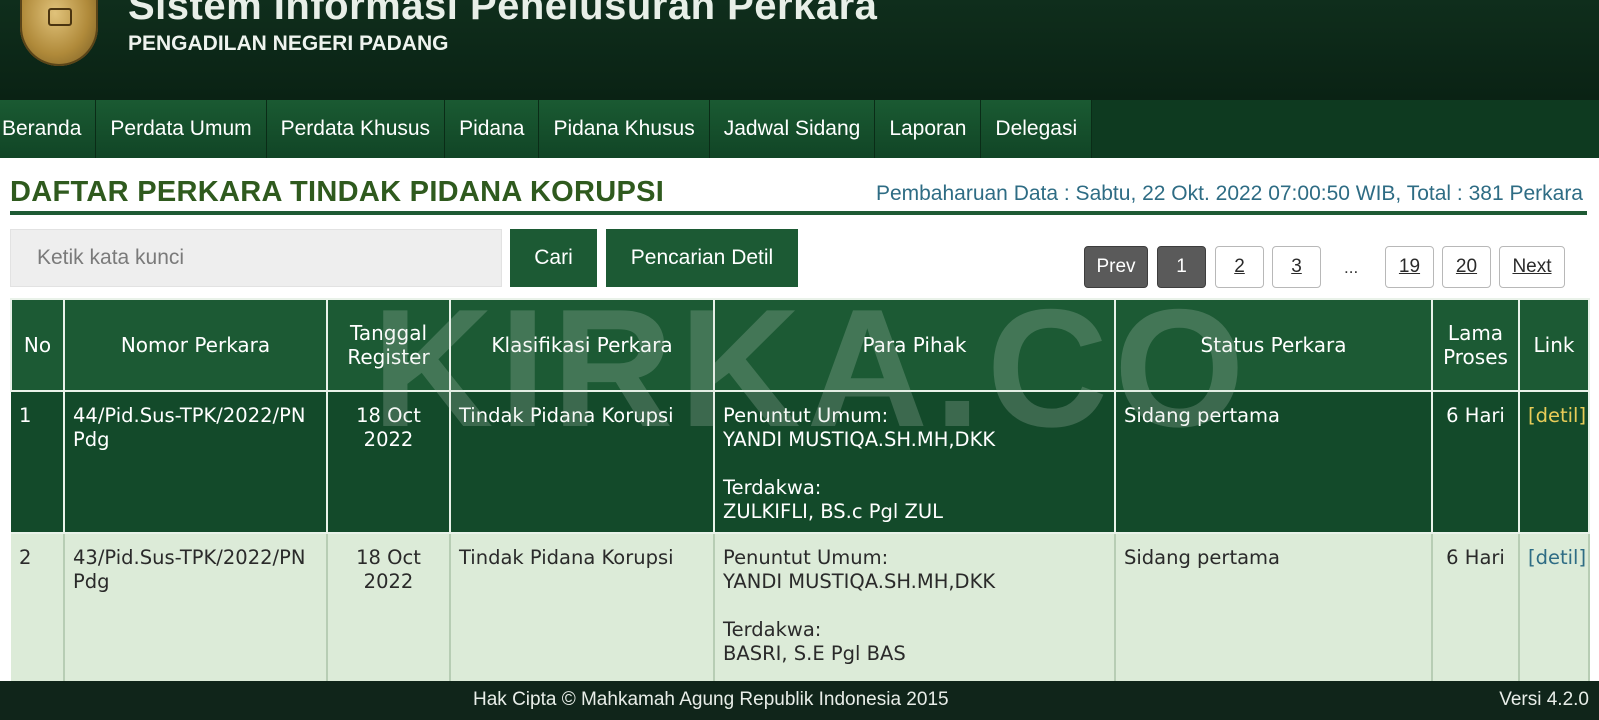 The image size is (1599, 720). What do you see at coordinates (256, 258) in the screenshot?
I see `search-input` at bounding box center [256, 258].